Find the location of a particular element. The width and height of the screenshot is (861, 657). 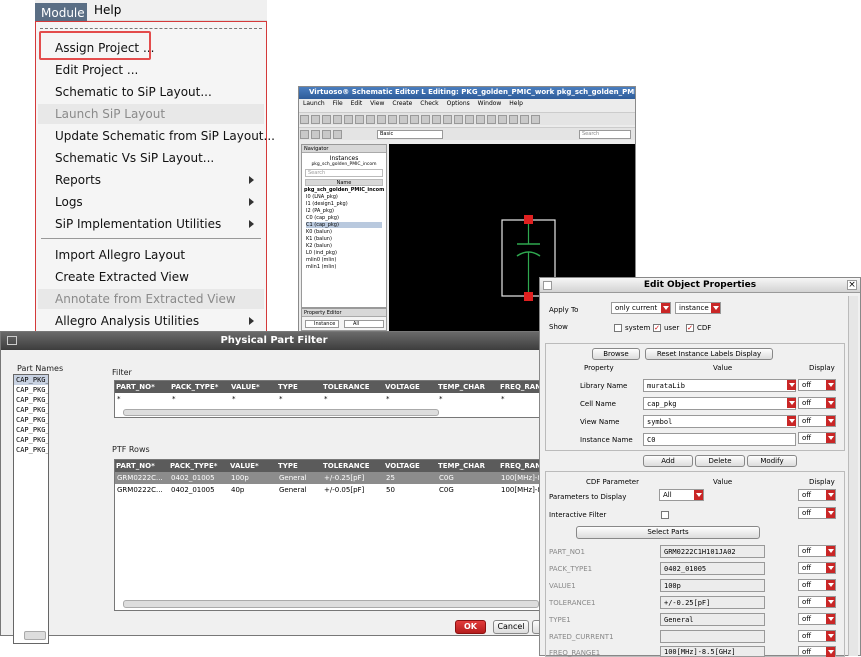

menu-item-launch-sip-layout: Launch SiP Layout is located at coordinates (110, 114).